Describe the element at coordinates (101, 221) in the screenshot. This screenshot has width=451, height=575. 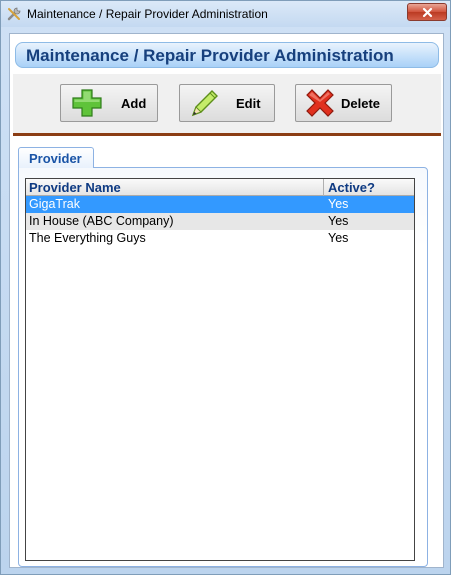
I see `provider-name-cell: In House (ABC Company)` at that location.